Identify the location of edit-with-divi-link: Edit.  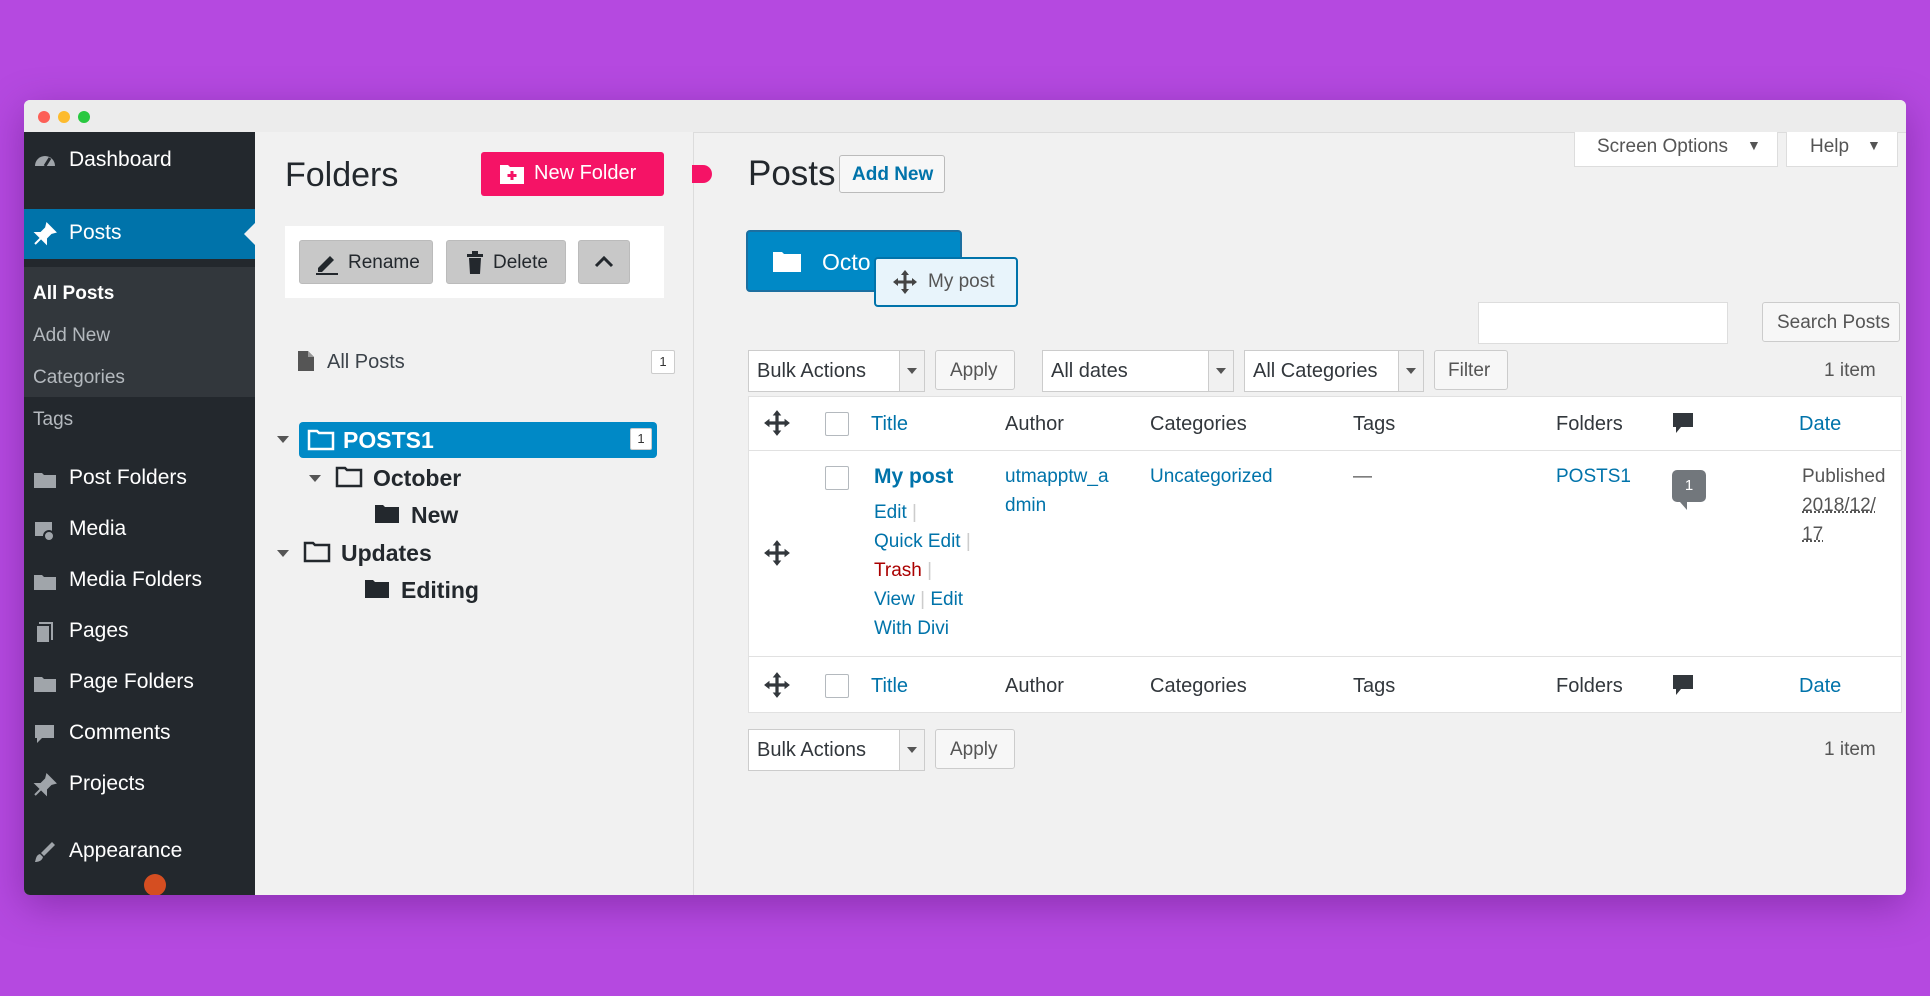
(946, 599).